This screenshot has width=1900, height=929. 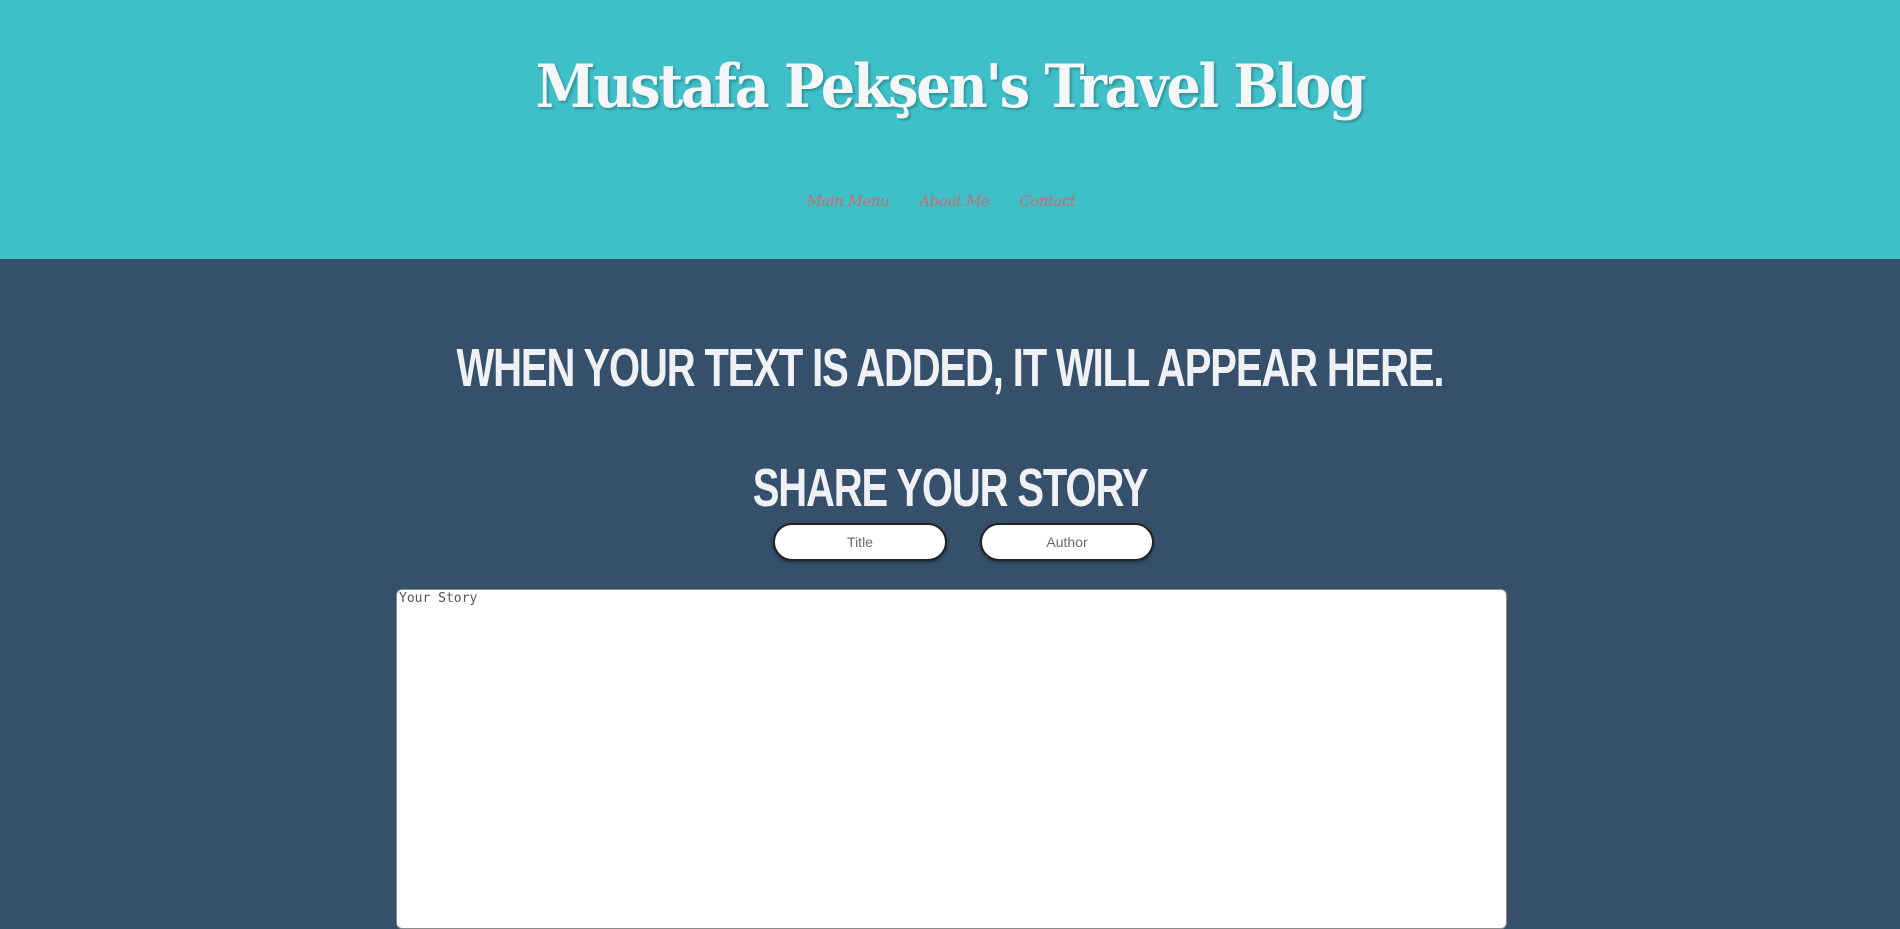 I want to click on main-nav: Main Menu About Me Contact, so click(x=945, y=201).